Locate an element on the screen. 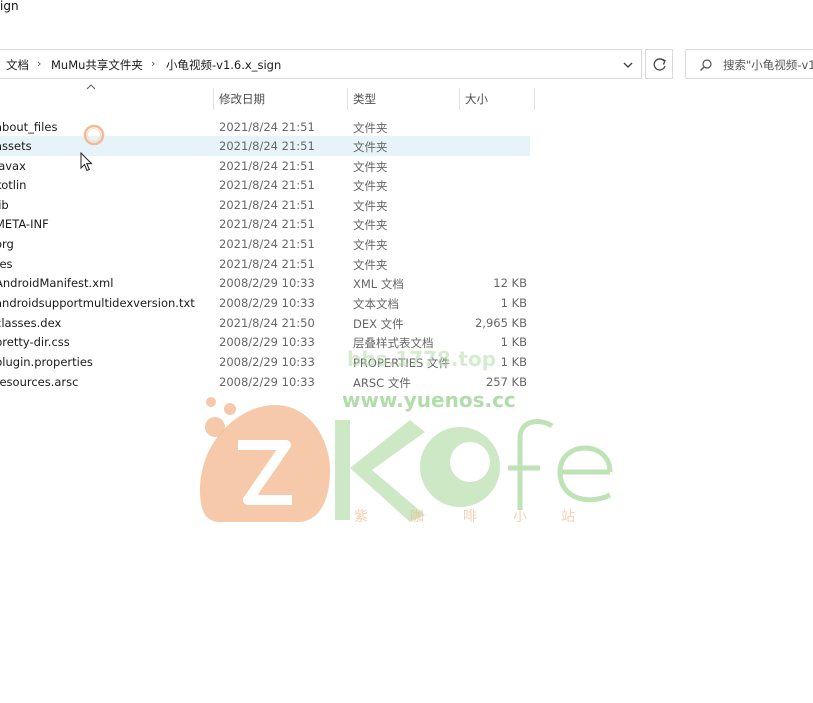 This screenshot has height=703, width=813. breadcrumb-item-mumu-shared: MuMu共享文件夹 is located at coordinates (97, 65).